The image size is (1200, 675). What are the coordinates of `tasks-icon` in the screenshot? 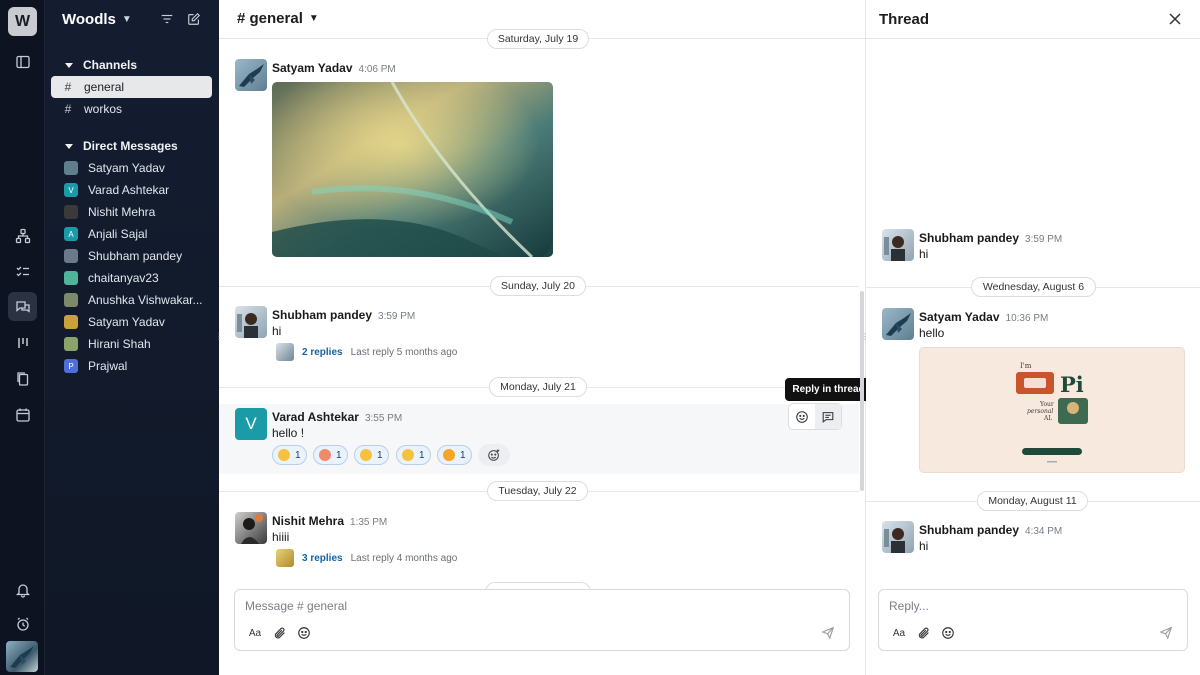 It's located at (22, 271).